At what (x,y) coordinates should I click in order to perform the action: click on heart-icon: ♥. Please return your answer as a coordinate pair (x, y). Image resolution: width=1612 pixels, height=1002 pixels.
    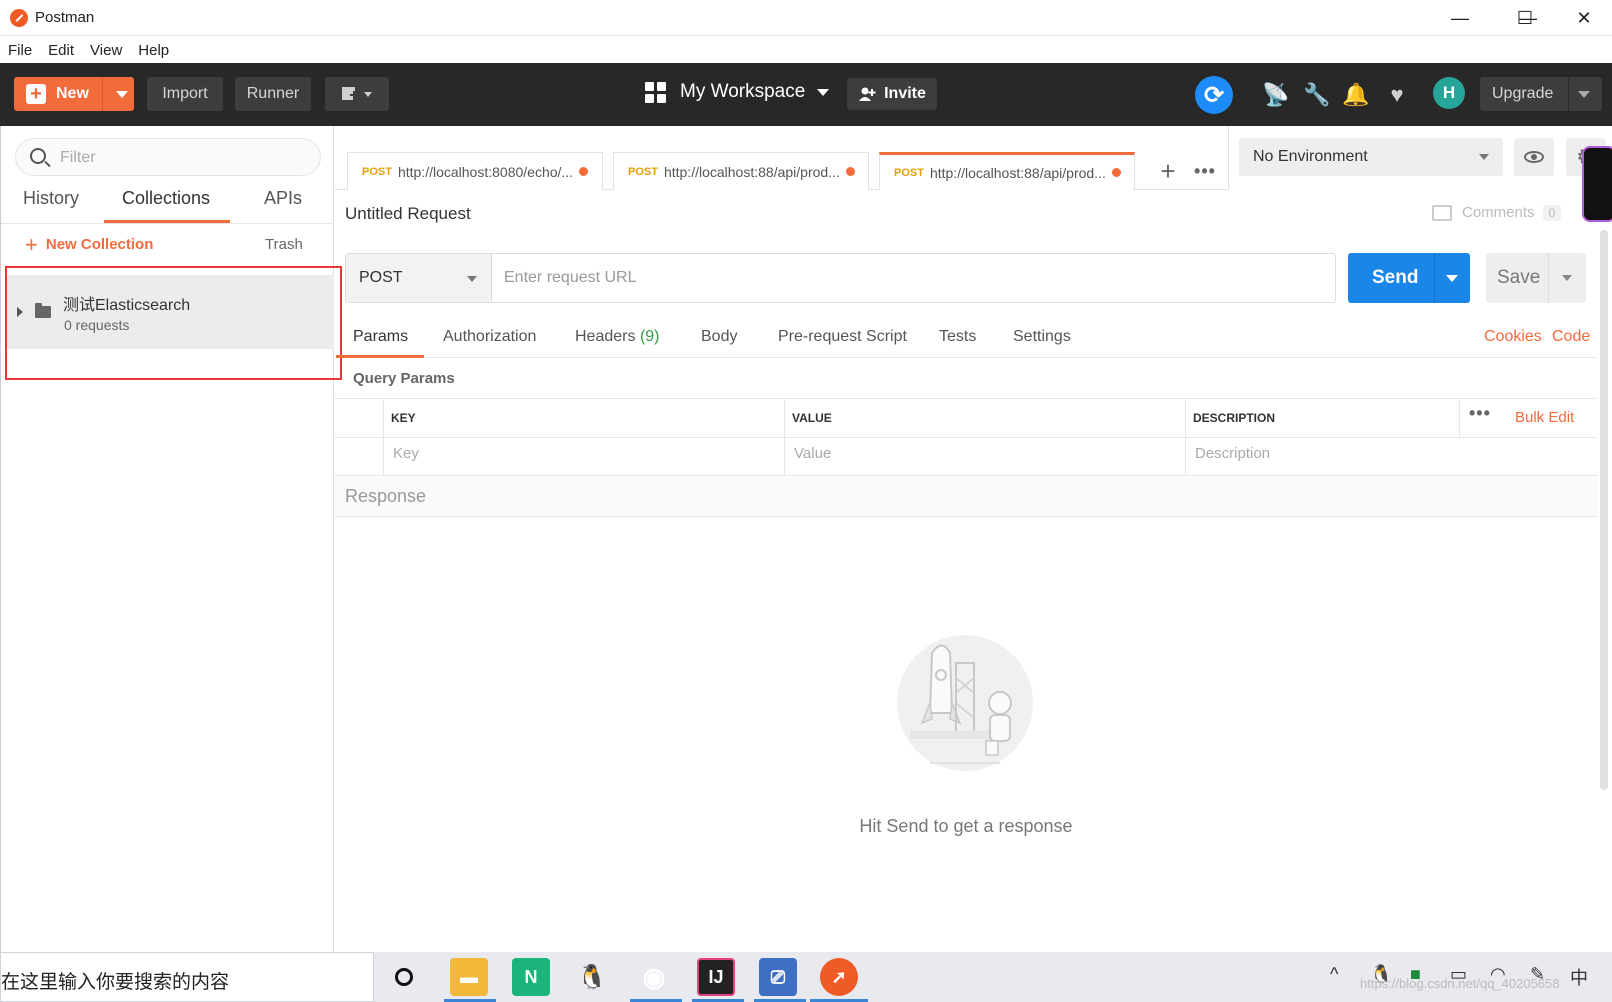
    Looking at the image, I should click on (1397, 95).